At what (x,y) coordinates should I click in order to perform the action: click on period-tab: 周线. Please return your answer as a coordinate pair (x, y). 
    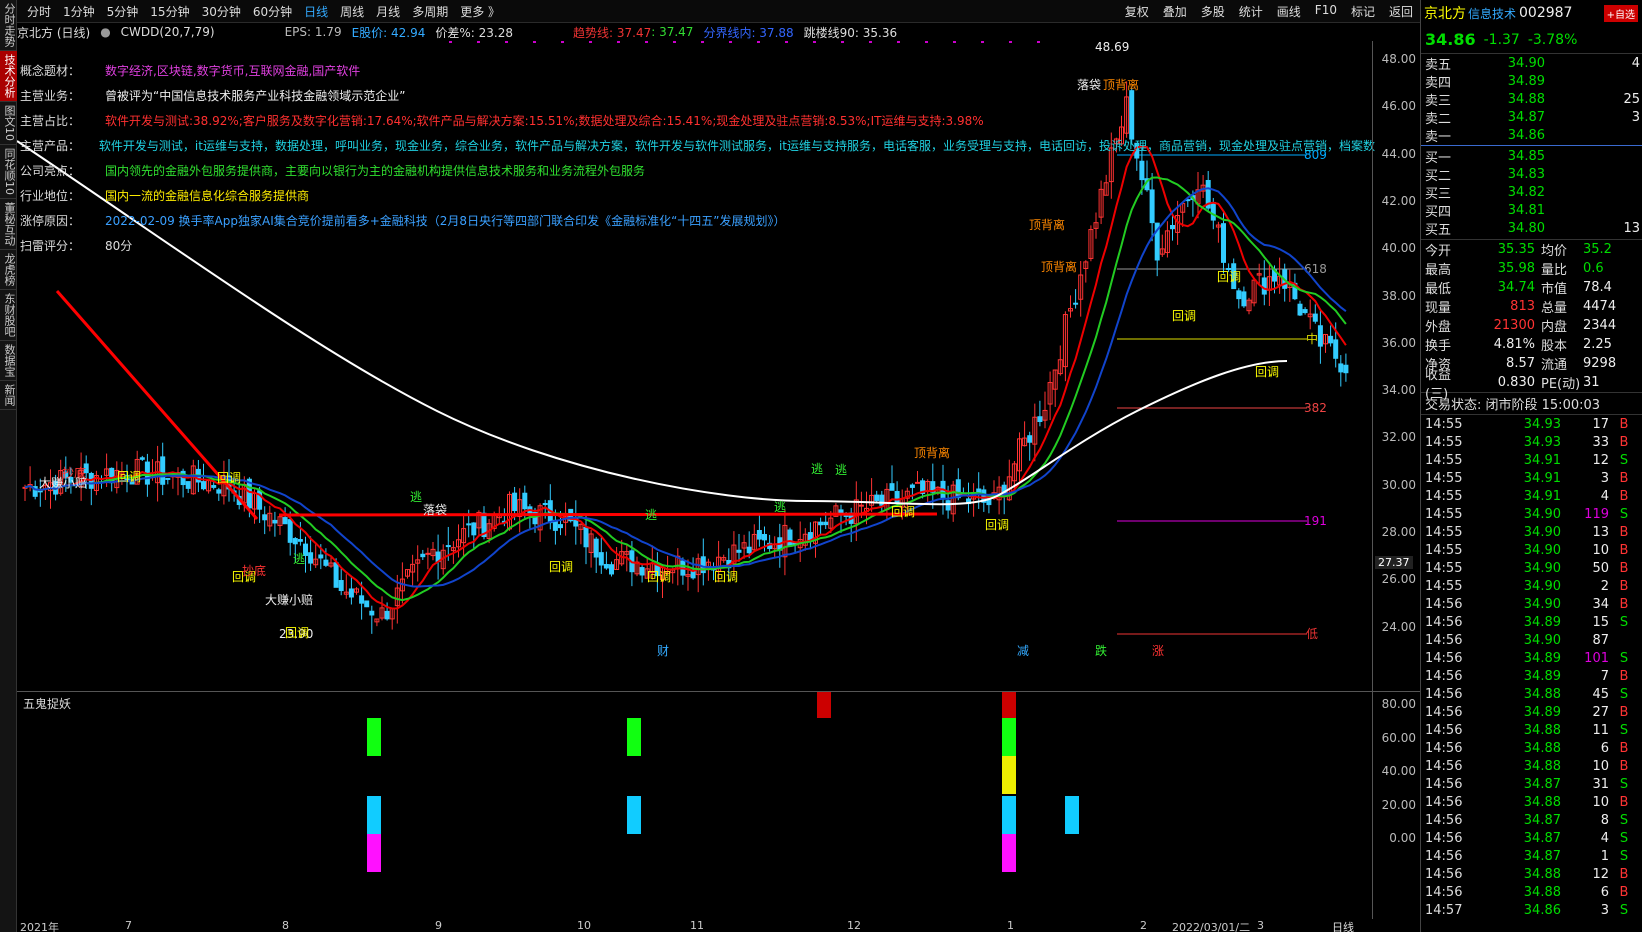
    Looking at the image, I should click on (352, 11).